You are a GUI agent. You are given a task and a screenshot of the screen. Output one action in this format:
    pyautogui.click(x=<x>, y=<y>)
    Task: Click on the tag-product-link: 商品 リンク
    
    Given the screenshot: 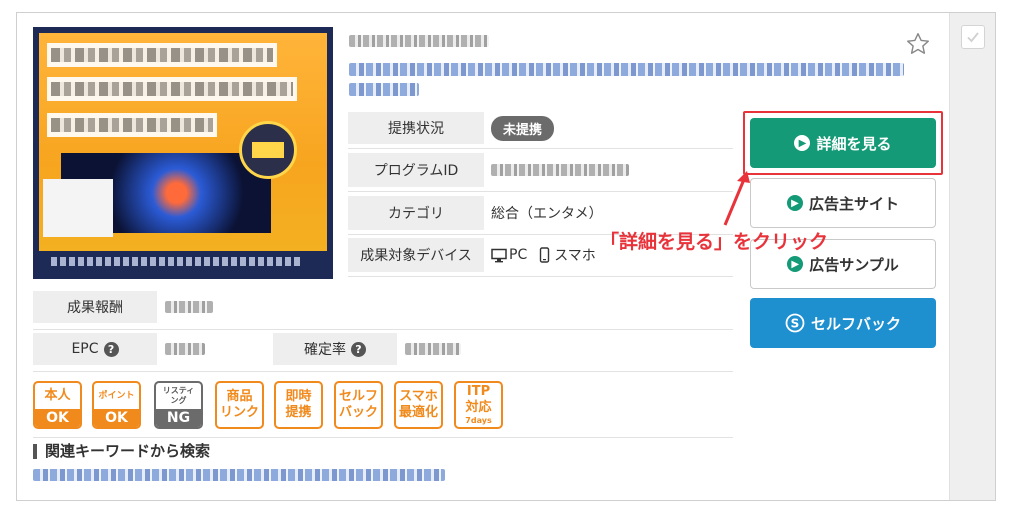 What is the action you would take?
    pyautogui.click(x=239, y=405)
    